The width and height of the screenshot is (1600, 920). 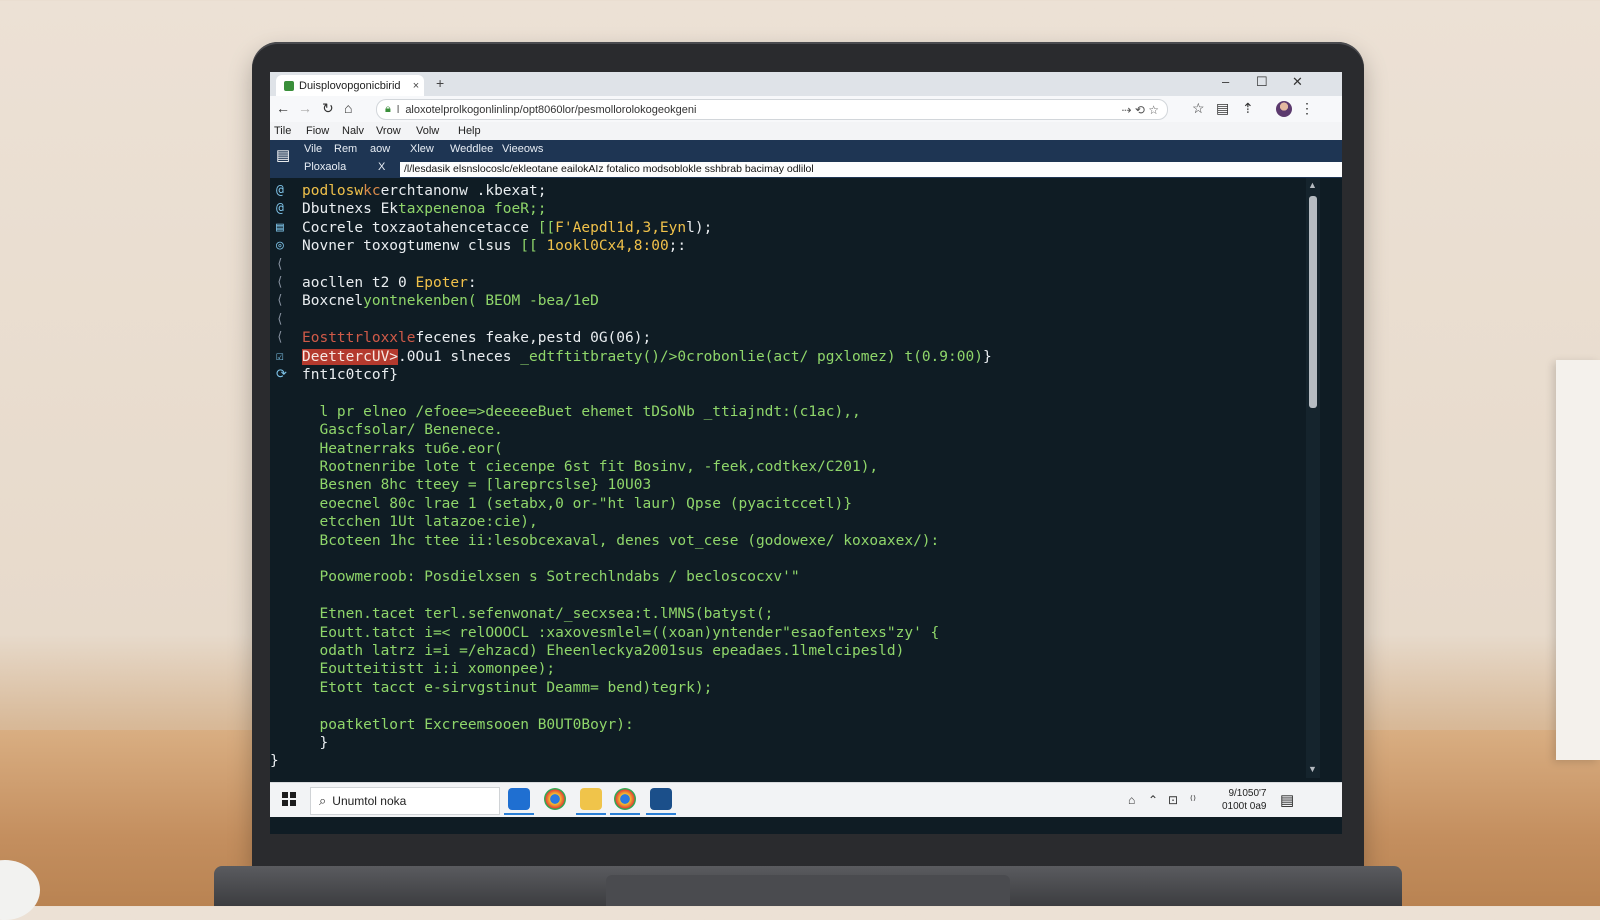 I want to click on code-line: podloswkcerchtanonw .kbexat;, so click(x=424, y=191).